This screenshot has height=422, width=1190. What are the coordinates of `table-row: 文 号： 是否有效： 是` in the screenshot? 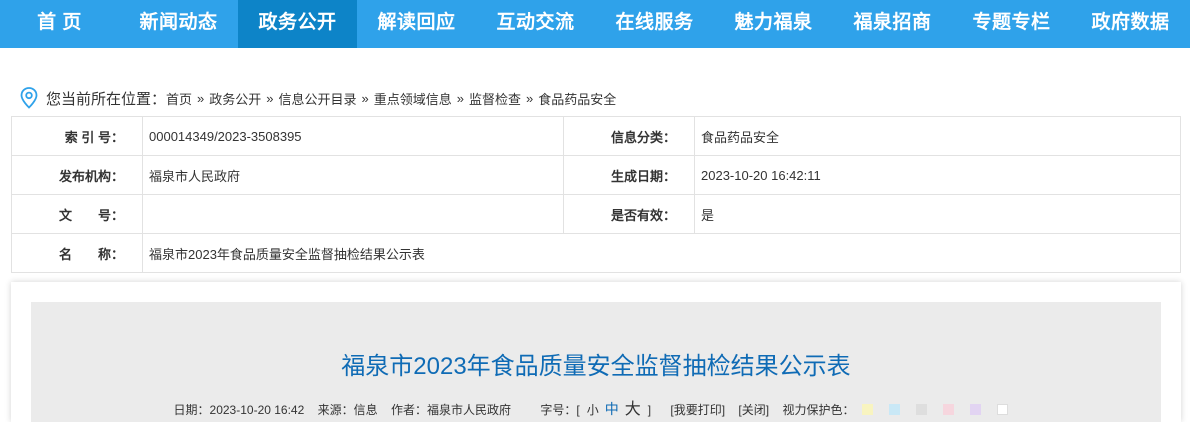 It's located at (596, 214).